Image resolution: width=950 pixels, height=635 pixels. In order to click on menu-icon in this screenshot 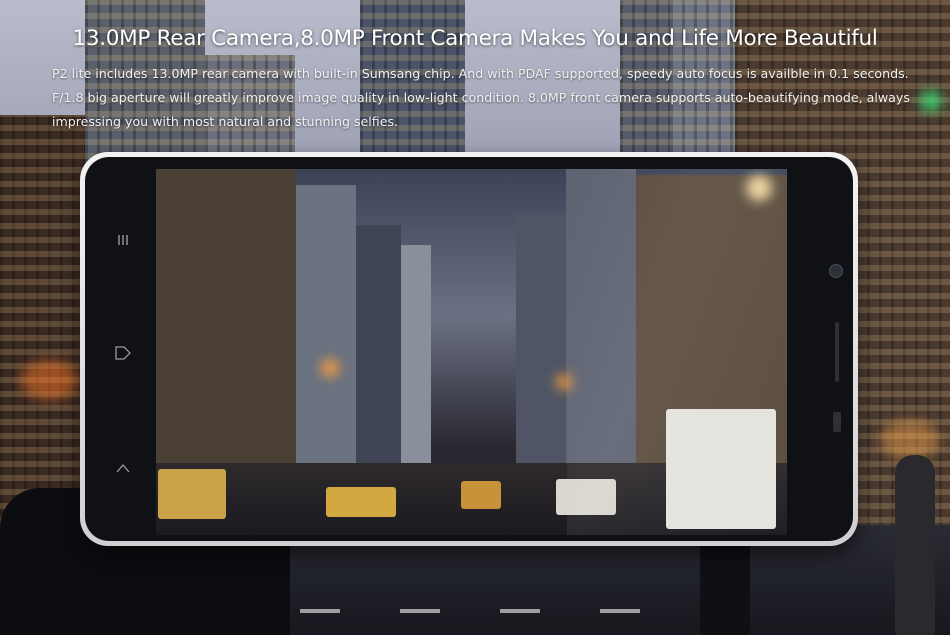, I will do `click(123, 240)`.